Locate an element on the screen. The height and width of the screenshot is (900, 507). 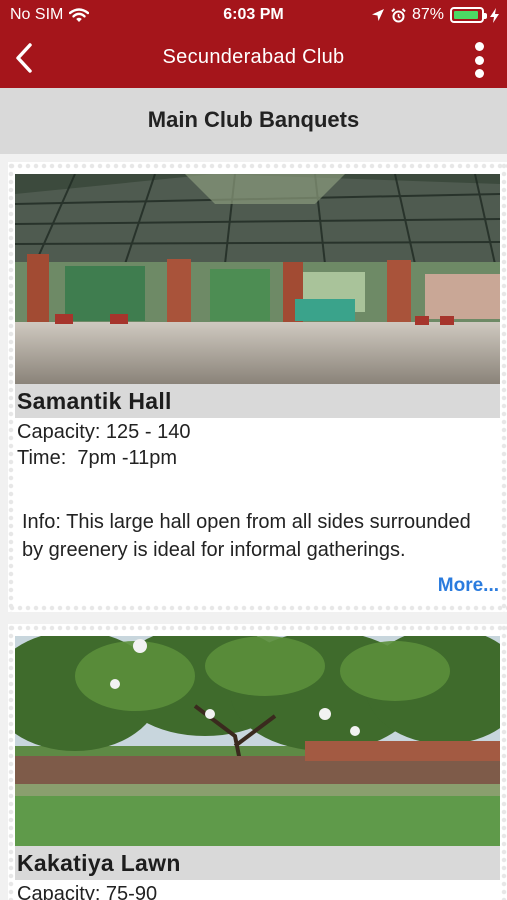
navigation-bar: Secunderabad Club is located at coordinates (253, 59).